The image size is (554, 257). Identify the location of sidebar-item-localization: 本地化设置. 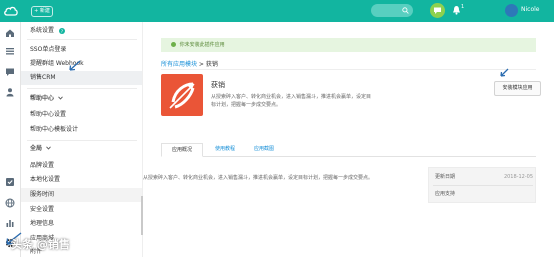
(81, 180).